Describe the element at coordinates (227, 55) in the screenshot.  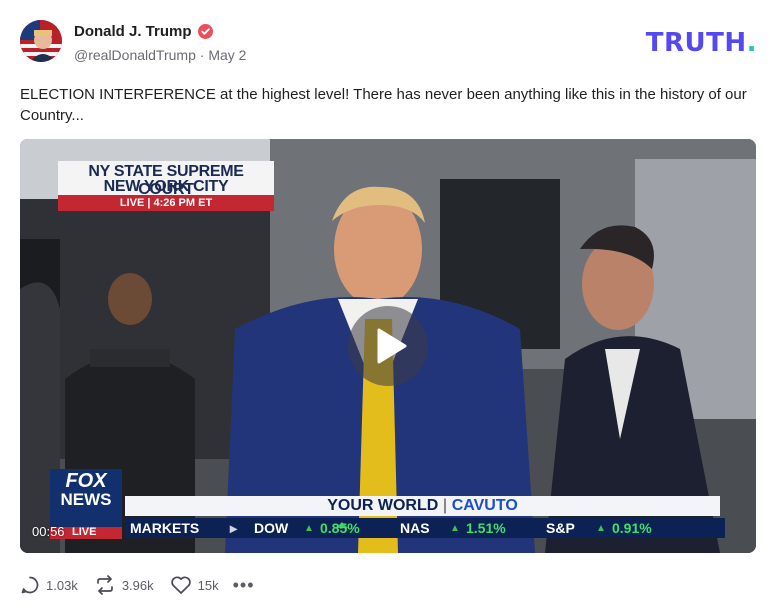
I see `post-date: May 2` at that location.